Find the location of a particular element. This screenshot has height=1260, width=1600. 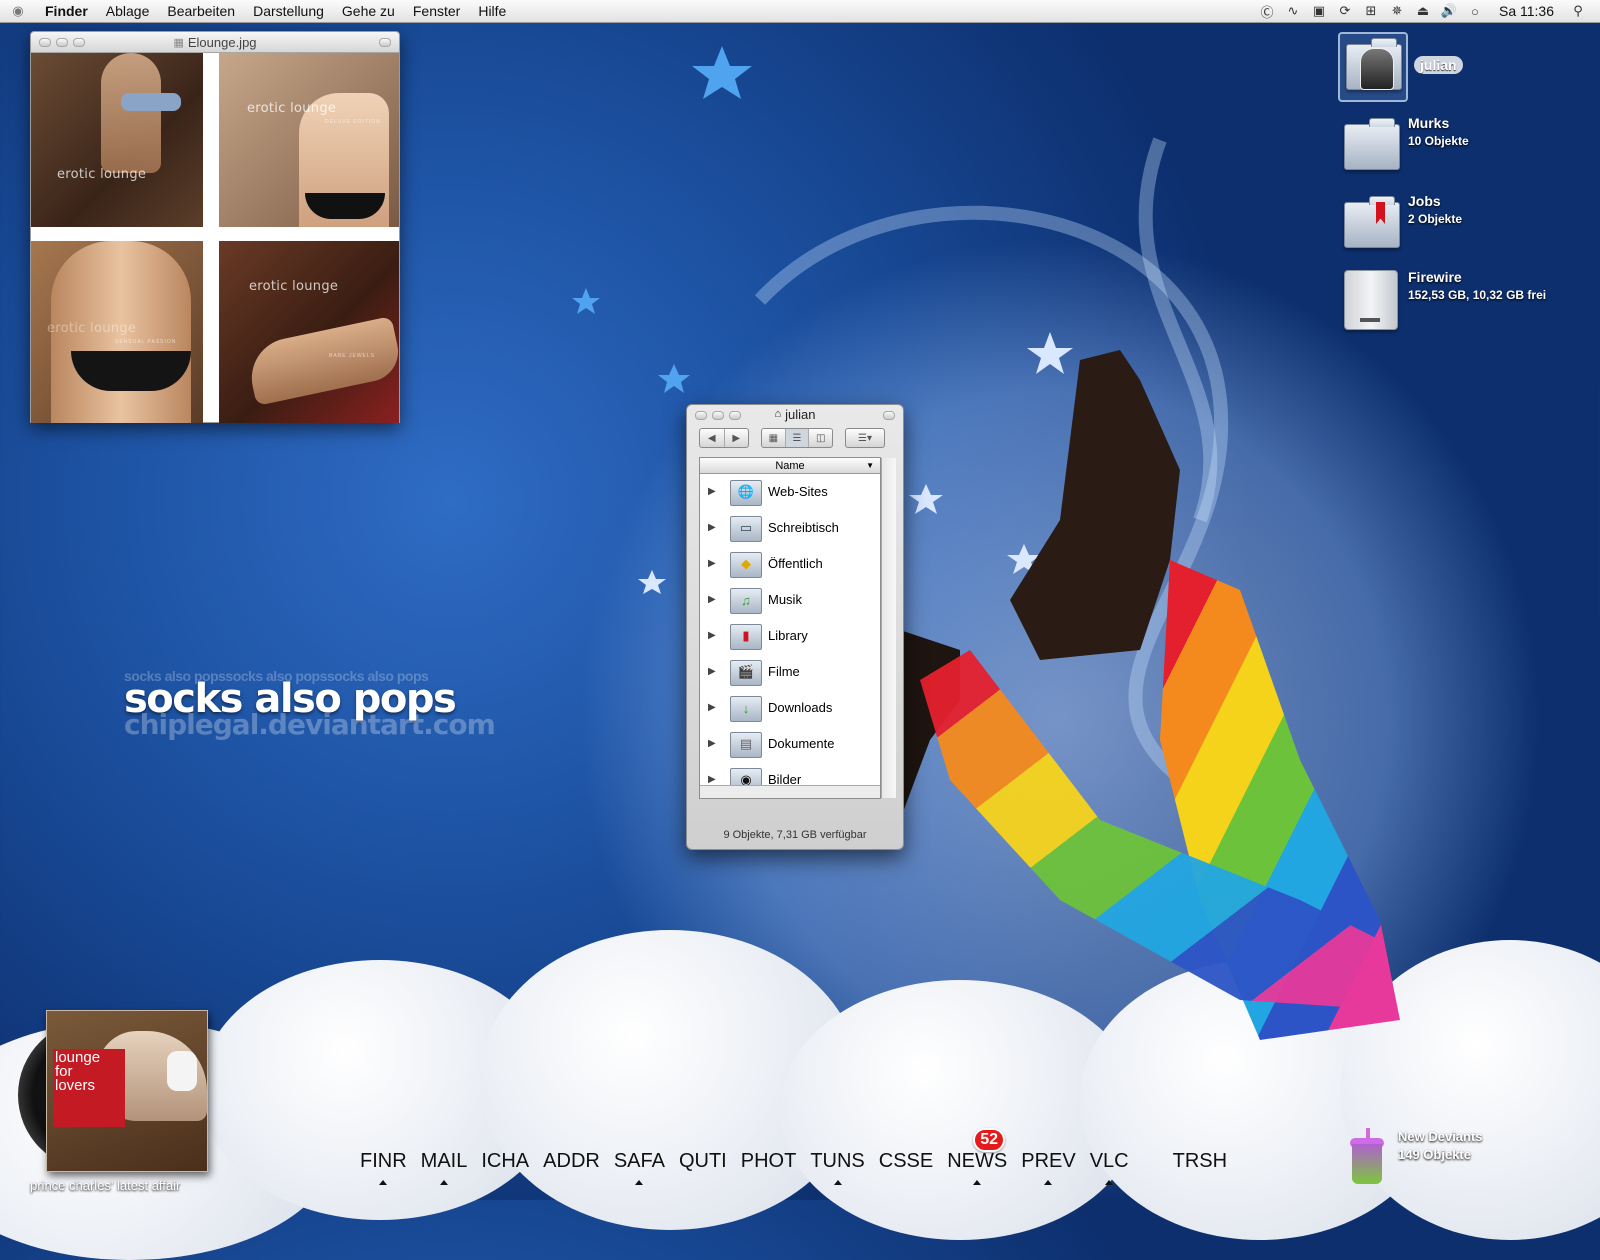

column-view-icon: ◫ is located at coordinates (820, 438).